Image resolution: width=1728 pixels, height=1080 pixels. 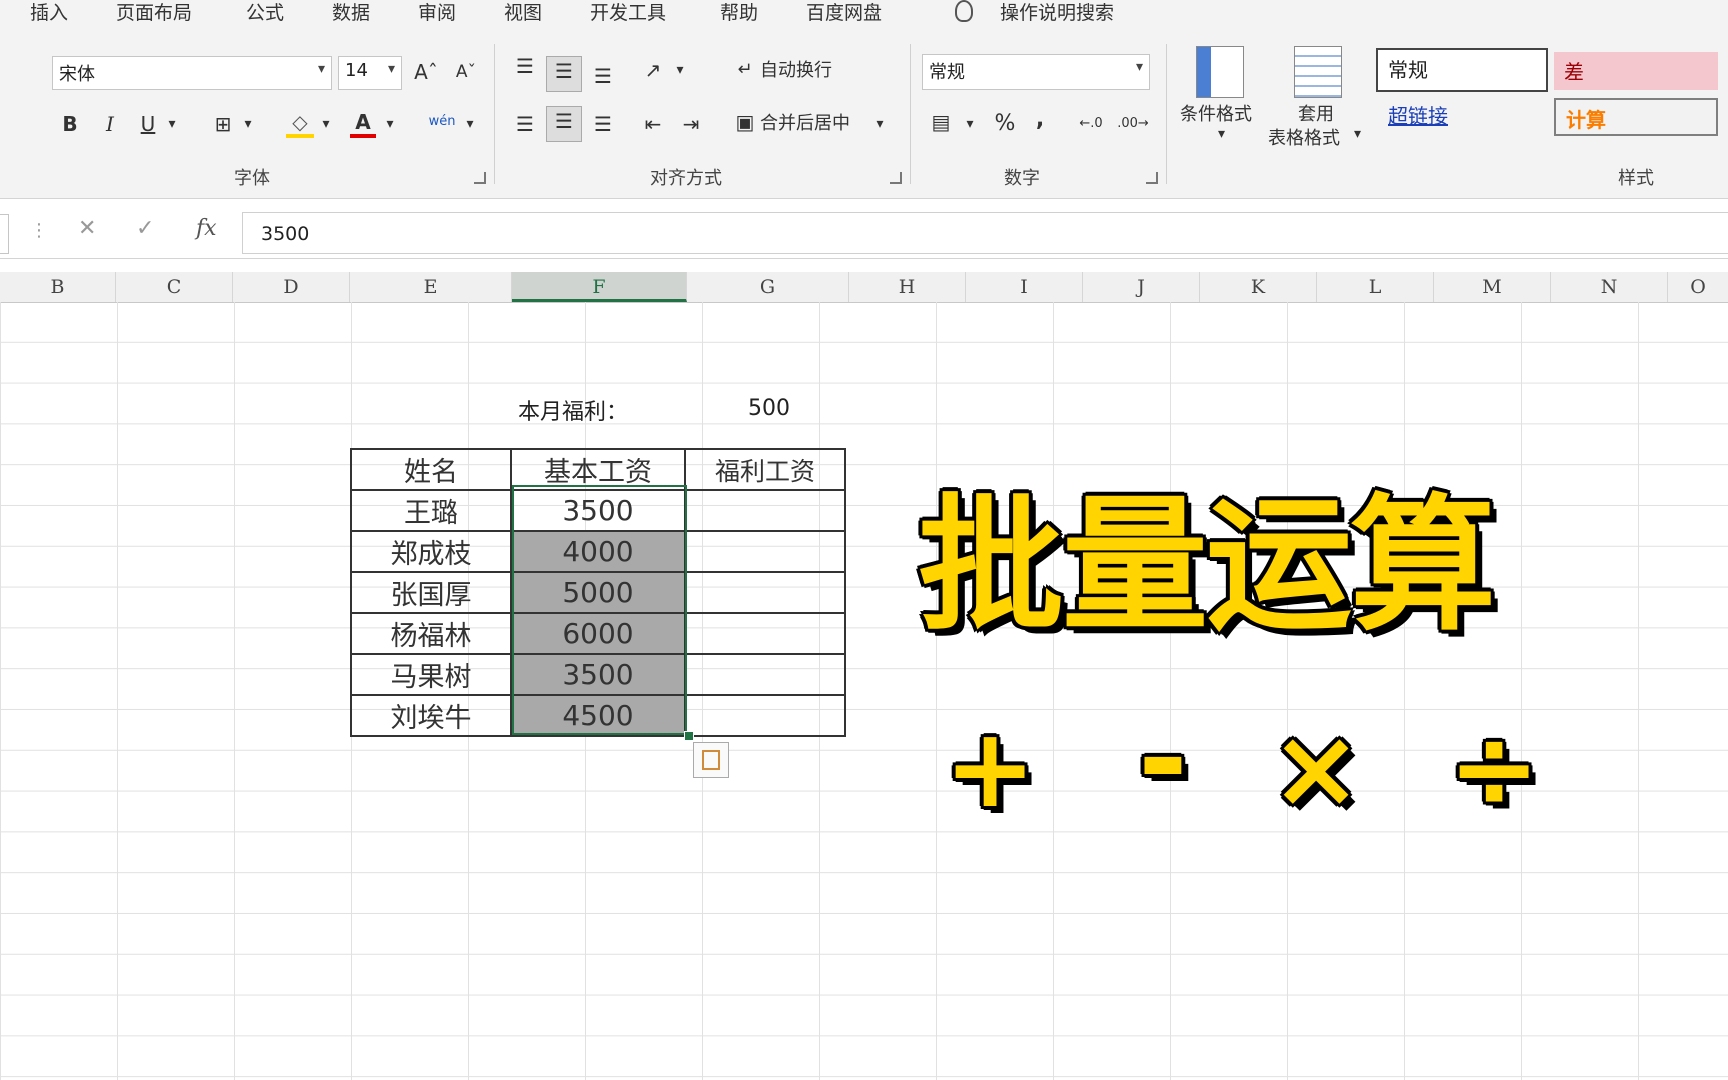 What do you see at coordinates (1152, 178) in the screenshot?
I see `number-dialog-launcher-icon` at bounding box center [1152, 178].